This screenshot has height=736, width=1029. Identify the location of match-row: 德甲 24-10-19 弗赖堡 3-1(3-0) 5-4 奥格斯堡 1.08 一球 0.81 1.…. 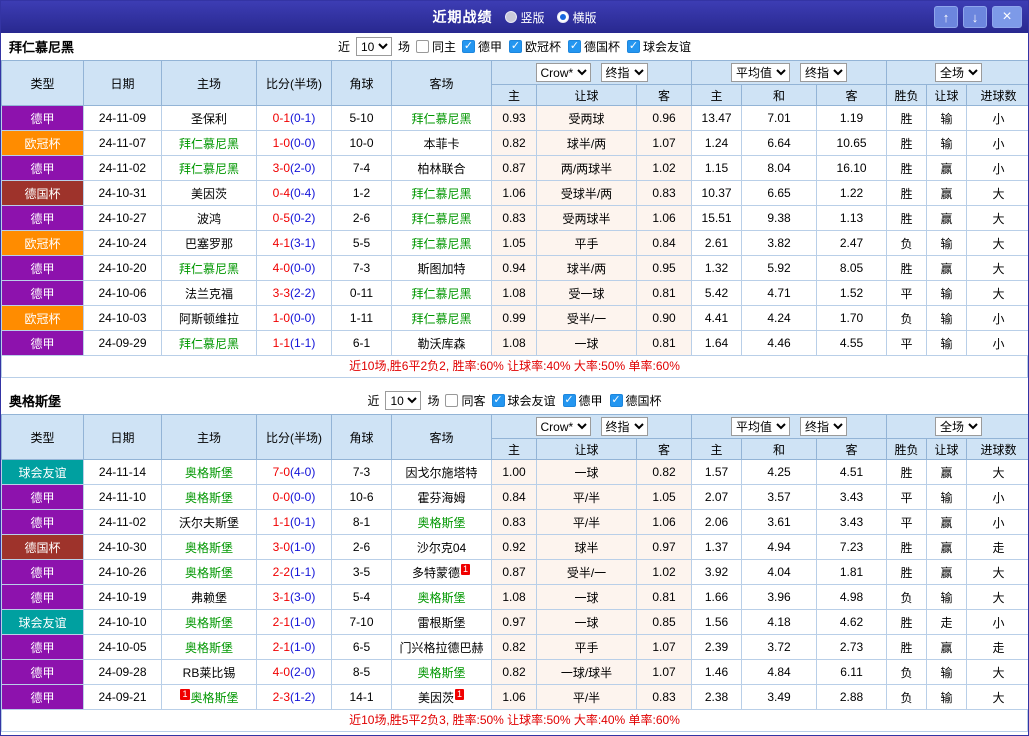
(514, 597).